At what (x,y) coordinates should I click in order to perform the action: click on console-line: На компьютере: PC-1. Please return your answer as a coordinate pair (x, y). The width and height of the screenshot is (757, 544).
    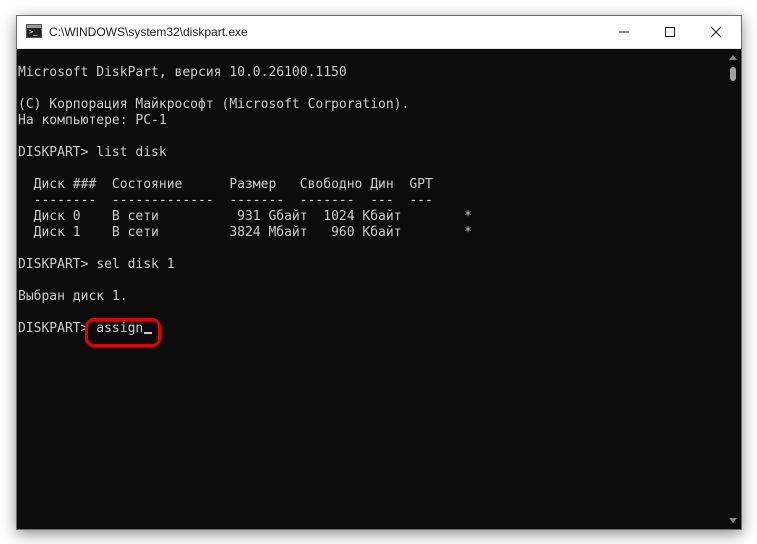
    Looking at the image, I should click on (92, 120).